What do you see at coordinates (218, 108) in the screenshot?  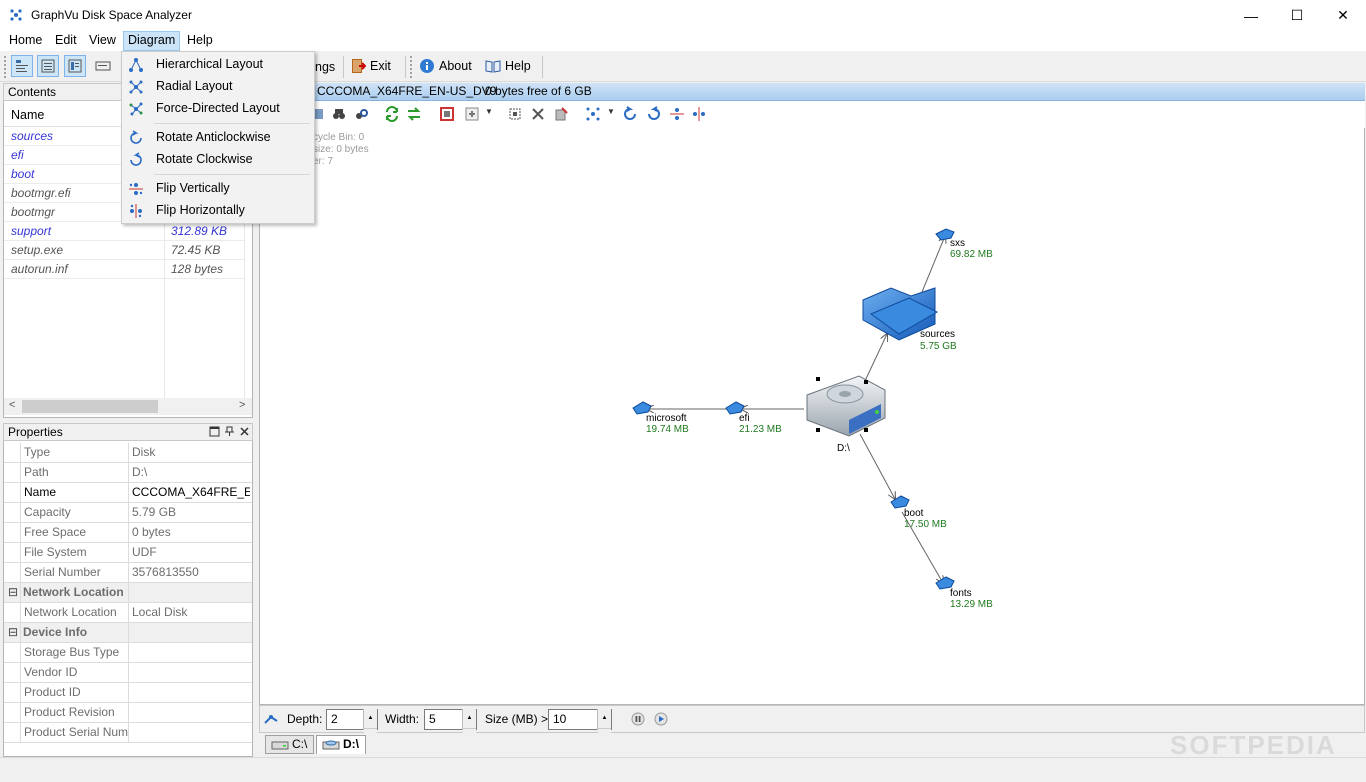 I see `menu-force-directed-layout: Force-Directed Layout` at bounding box center [218, 108].